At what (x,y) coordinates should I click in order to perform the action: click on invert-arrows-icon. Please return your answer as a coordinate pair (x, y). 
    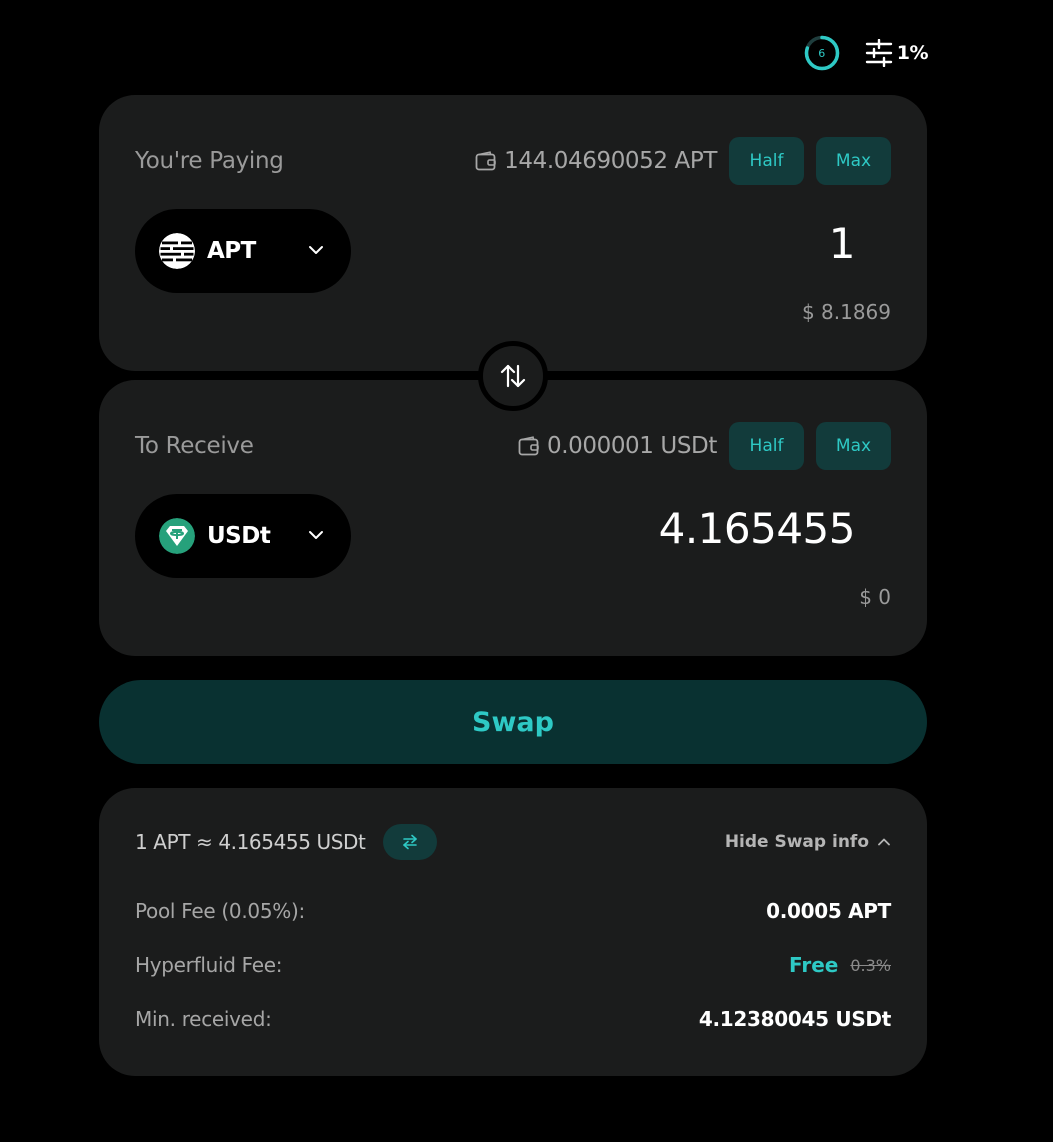
    Looking at the image, I should click on (410, 842).